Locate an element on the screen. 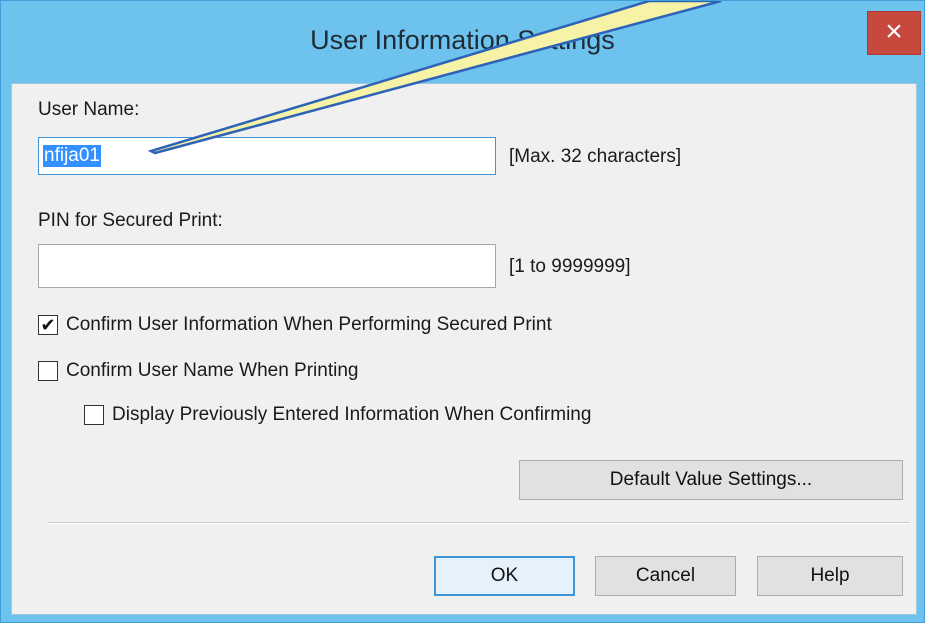  ok-button: OK is located at coordinates (504, 576).